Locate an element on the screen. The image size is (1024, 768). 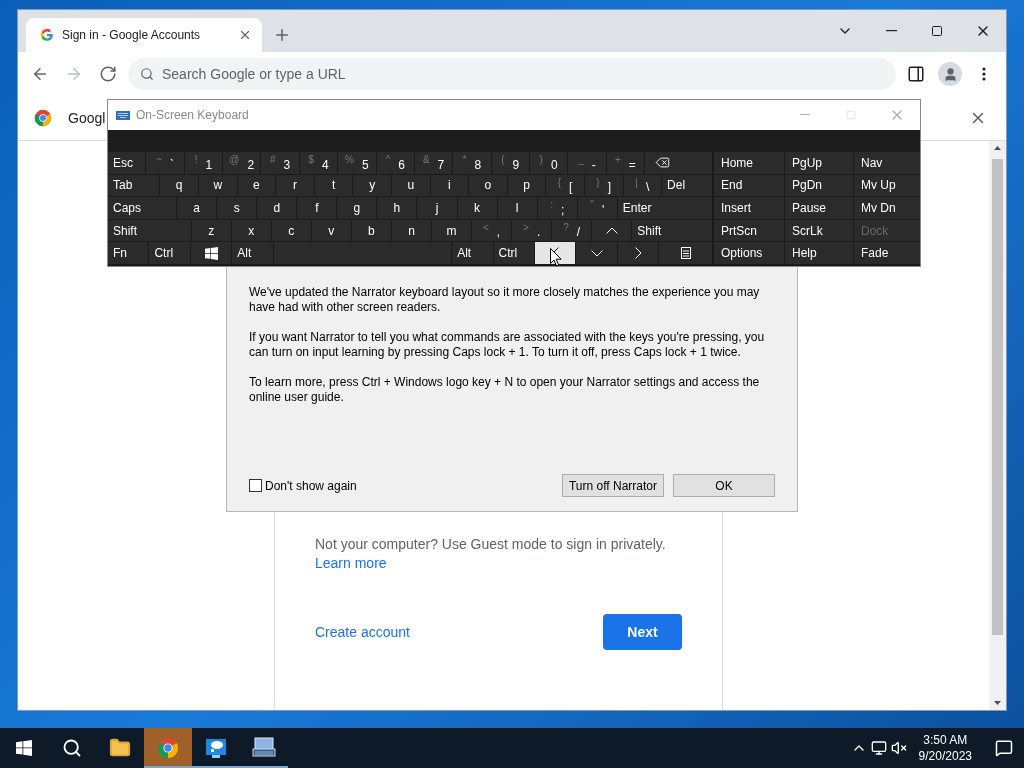
keyboard-key: | \ is located at coordinates (642, 185).